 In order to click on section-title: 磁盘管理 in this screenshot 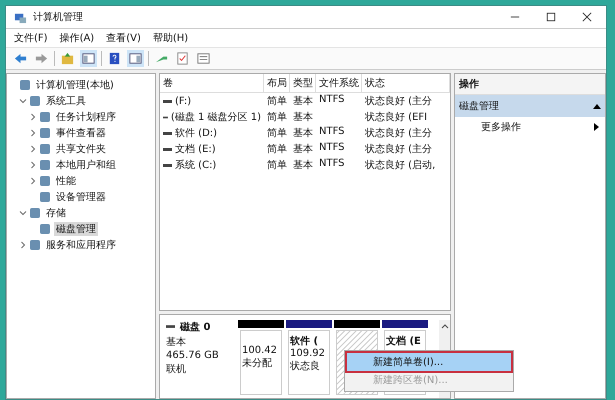, I will do `click(479, 106)`.